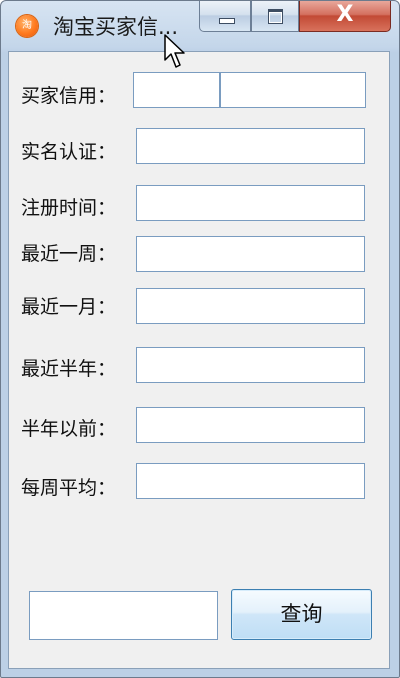 This screenshot has height=678, width=400. What do you see at coordinates (227, 21) in the screenshot?
I see `minimize-icon` at bounding box center [227, 21].